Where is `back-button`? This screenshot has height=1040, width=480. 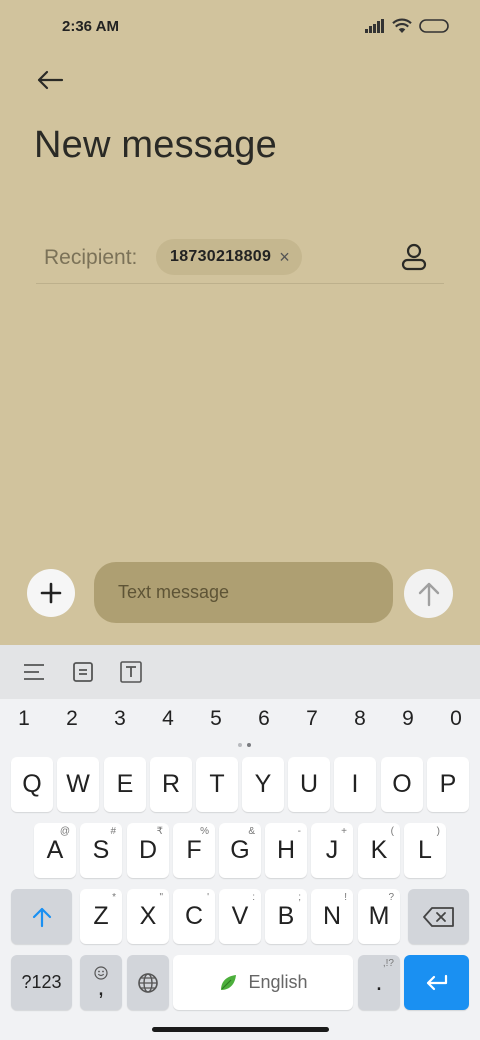
back-button is located at coordinates (50, 80).